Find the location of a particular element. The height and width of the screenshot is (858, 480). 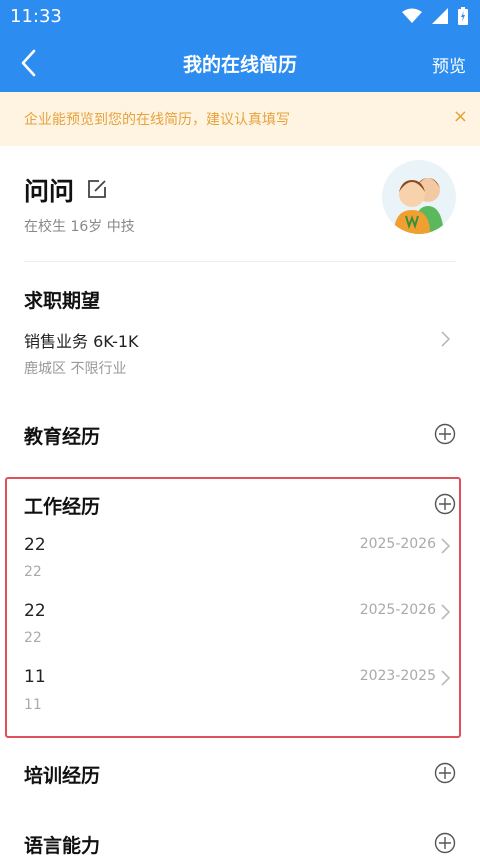

add-work-icon is located at coordinates (445, 504).